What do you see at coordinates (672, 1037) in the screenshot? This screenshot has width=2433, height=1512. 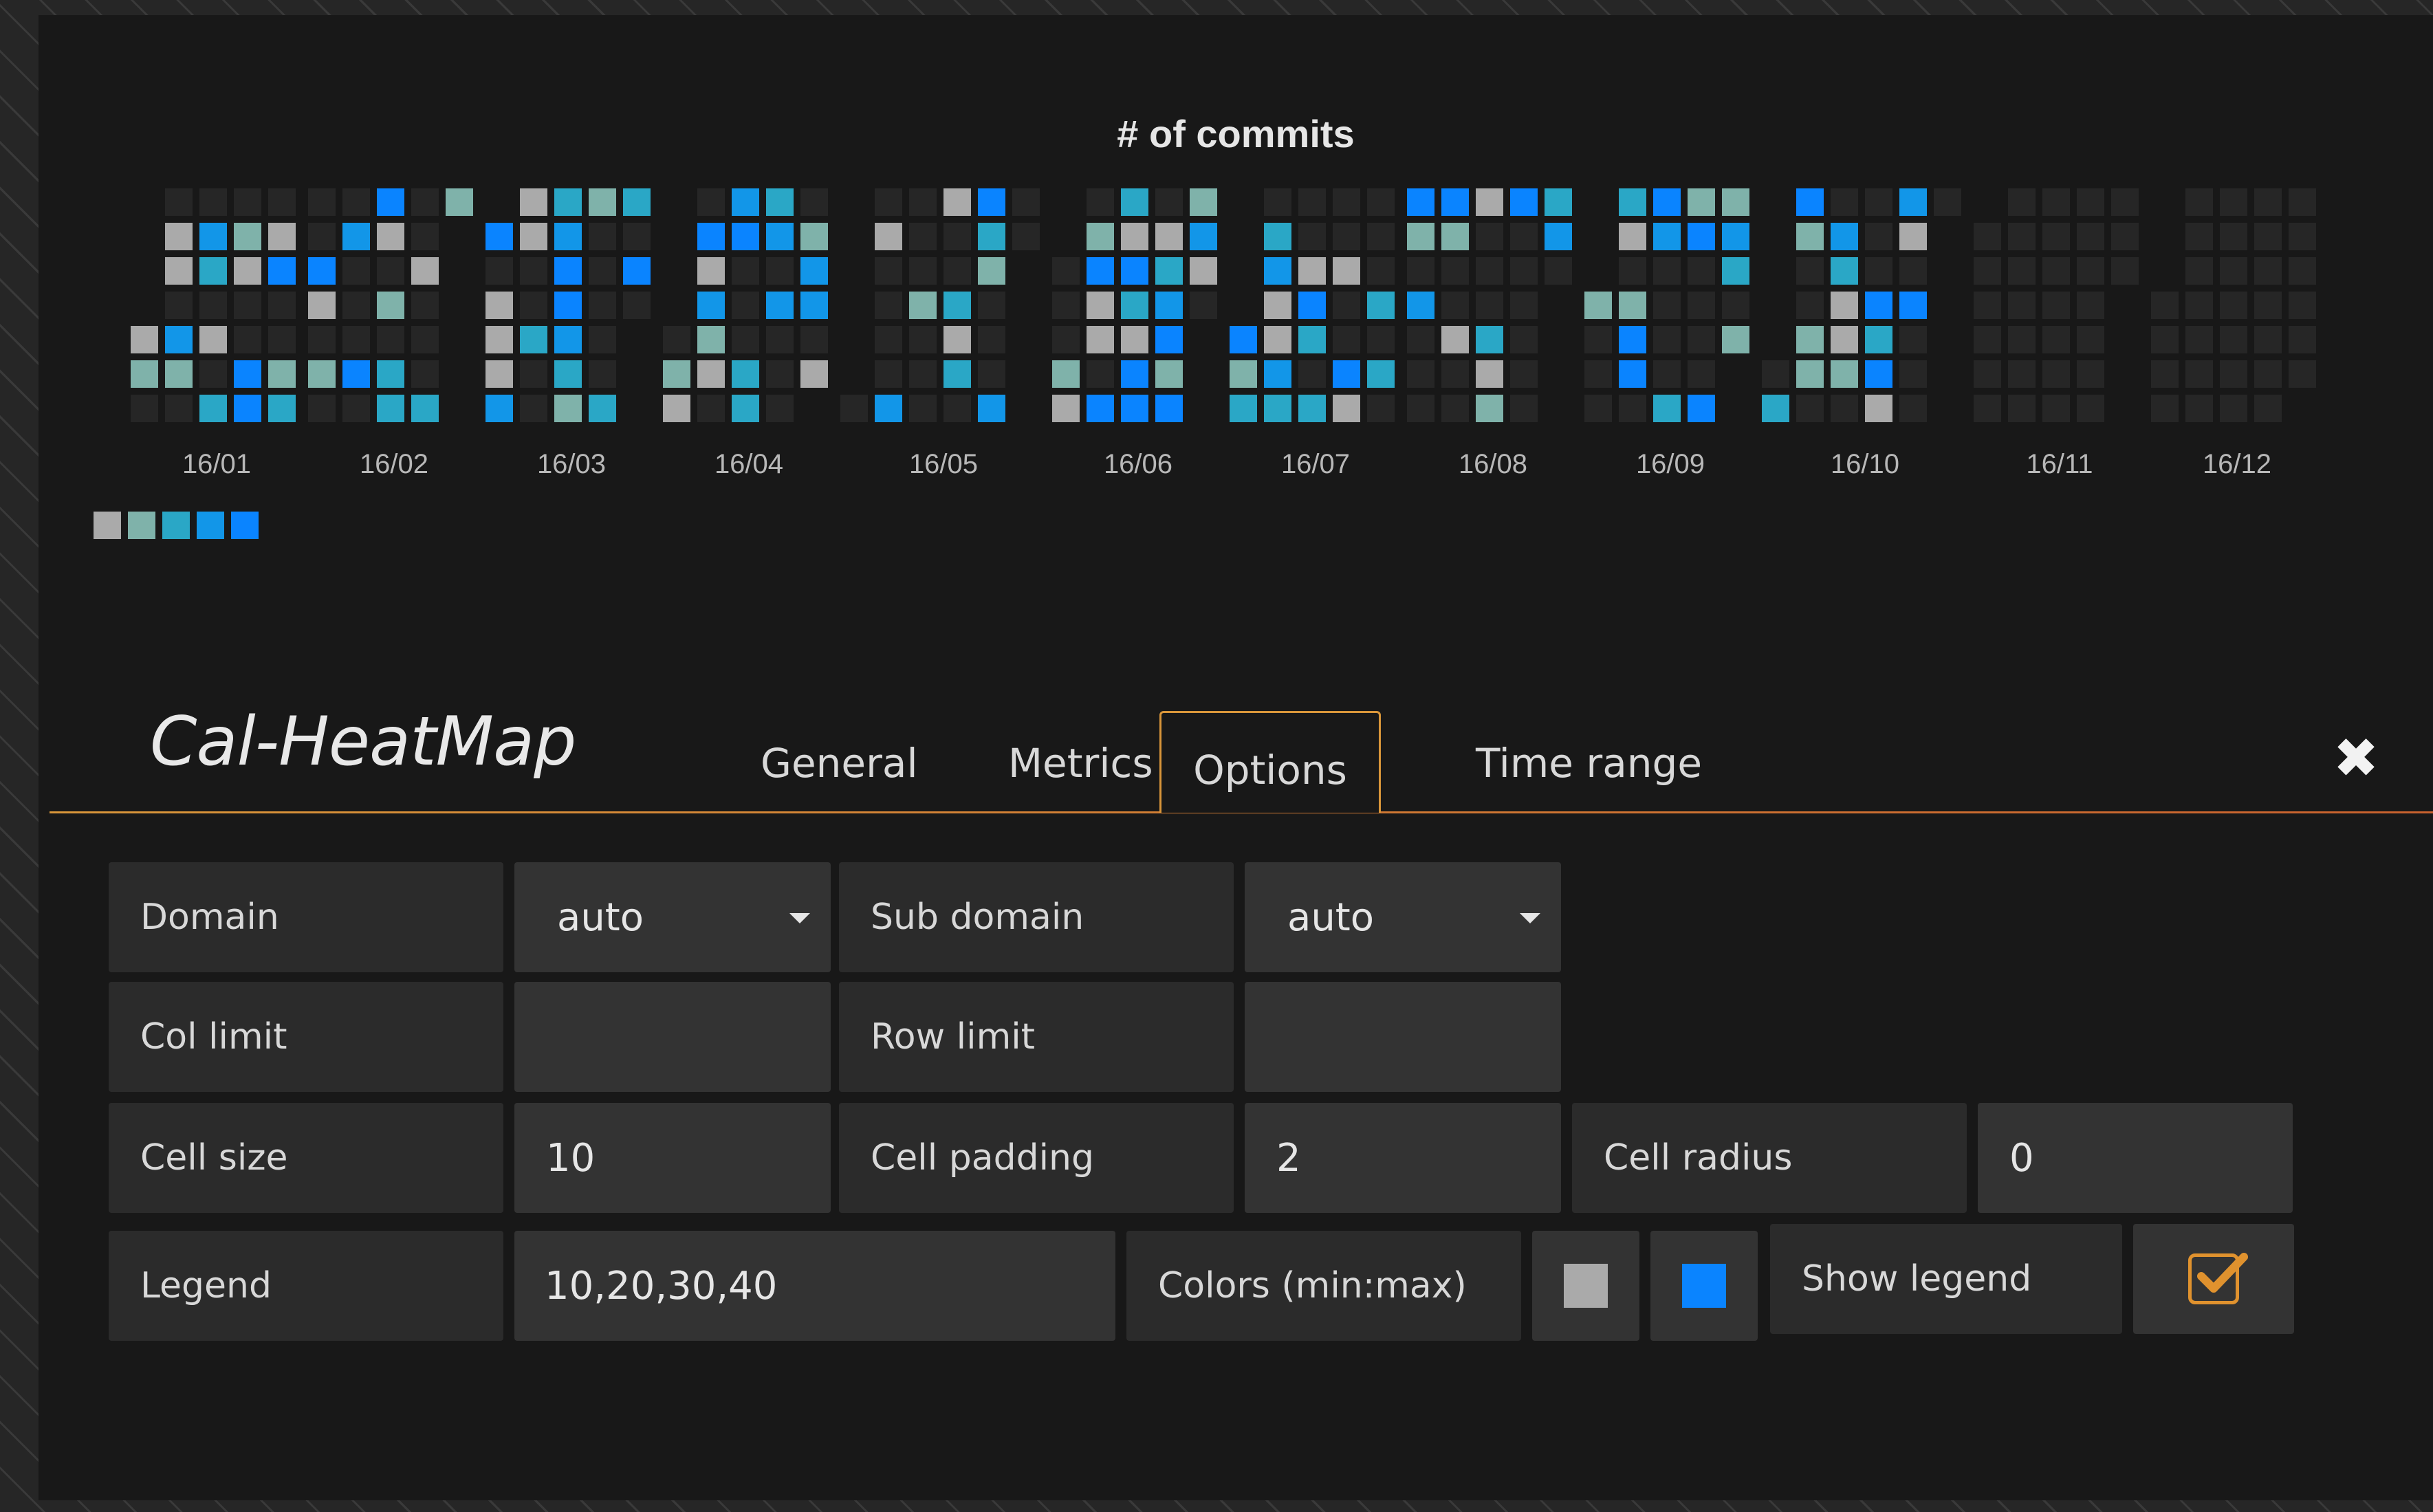 I see `col-limit-input` at bounding box center [672, 1037].